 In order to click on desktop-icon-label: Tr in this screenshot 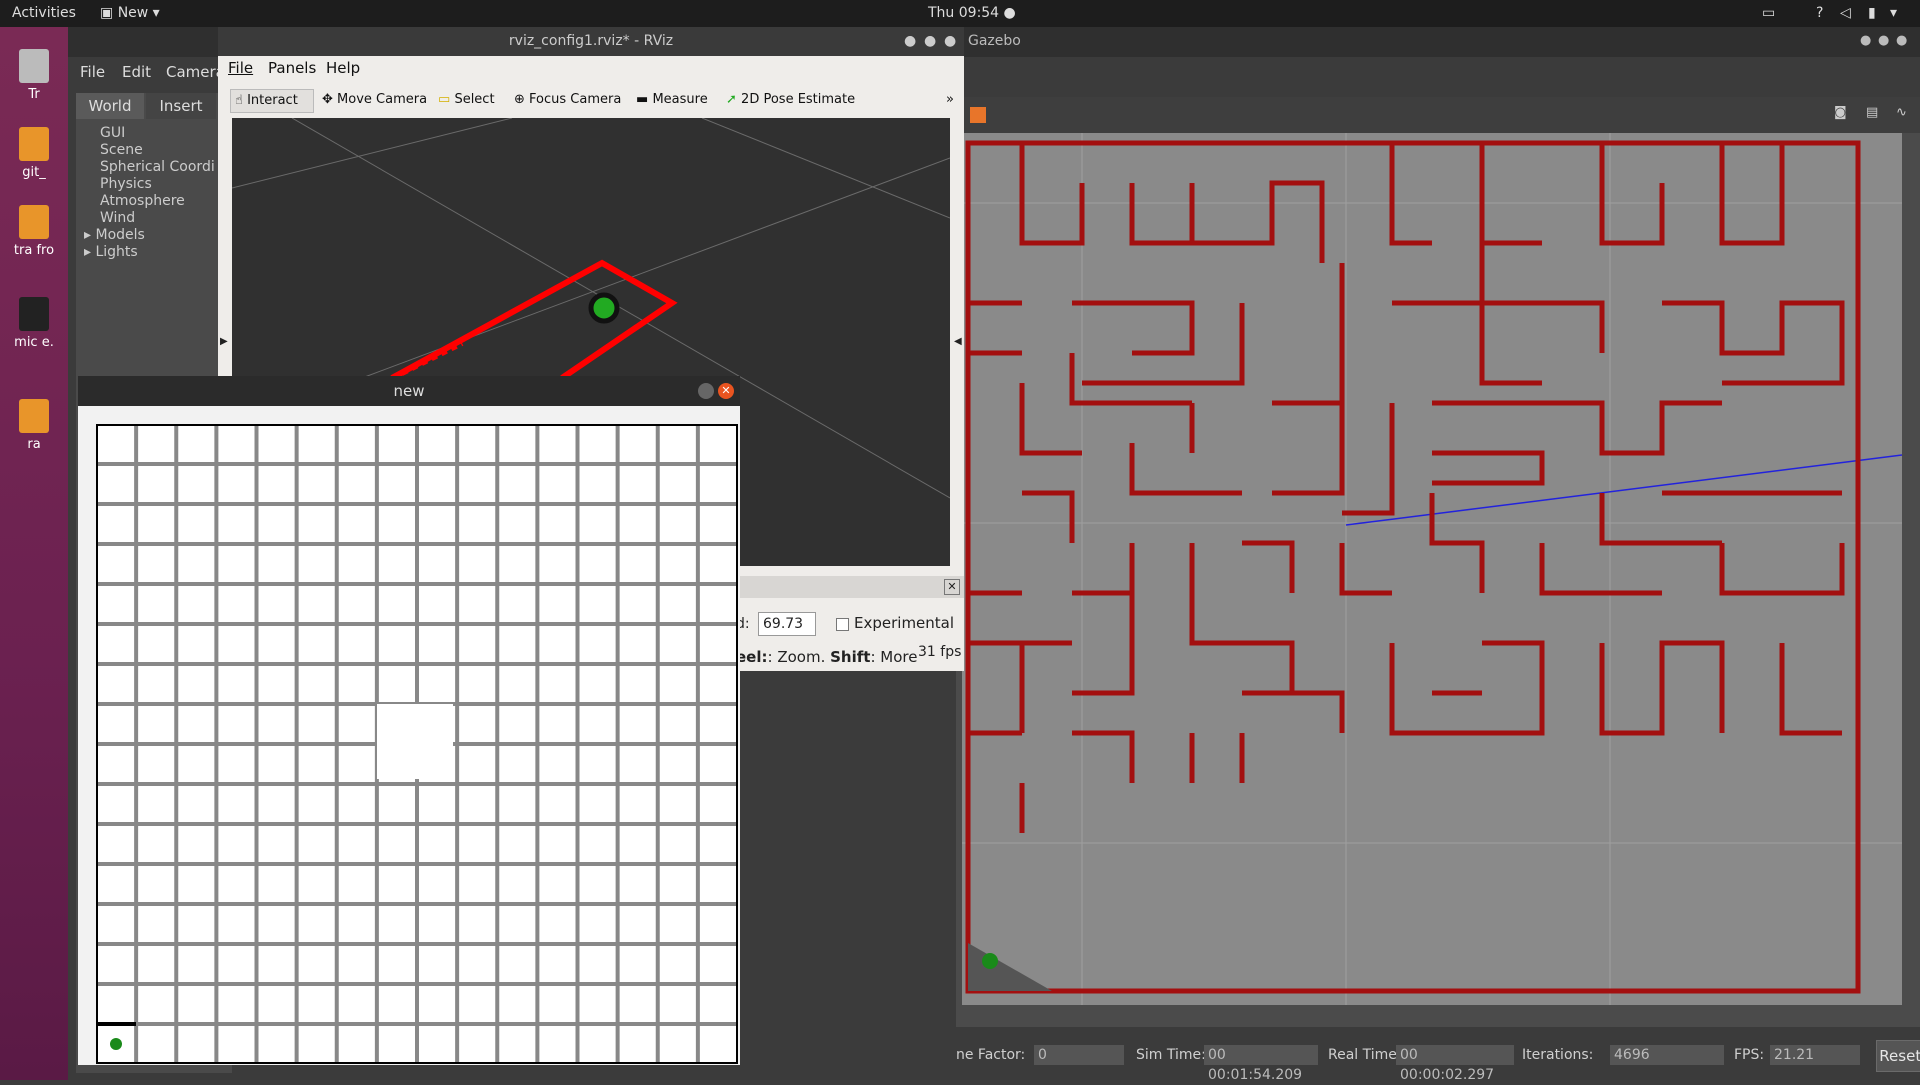, I will do `click(34, 94)`.